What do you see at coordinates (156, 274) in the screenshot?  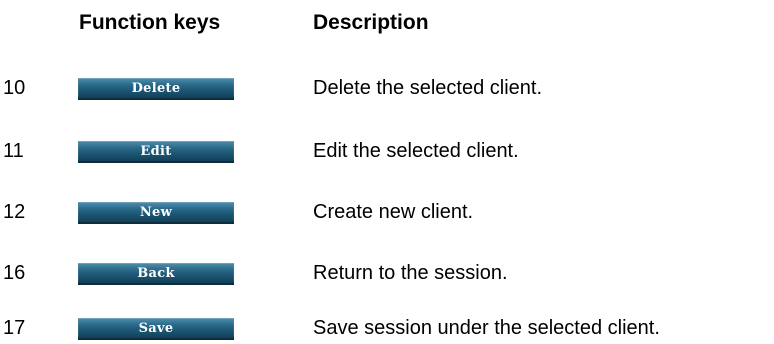 I see `back-button: Back` at bounding box center [156, 274].